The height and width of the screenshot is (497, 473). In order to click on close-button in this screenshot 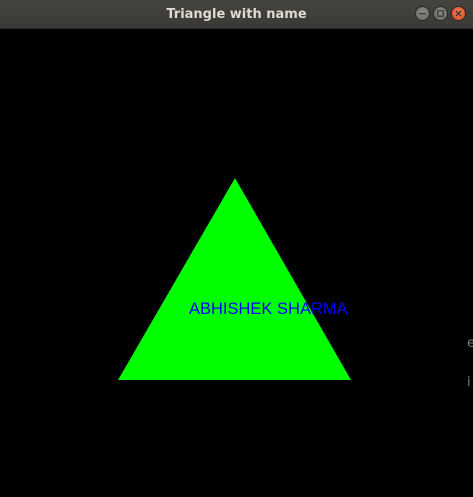, I will do `click(458, 13)`.